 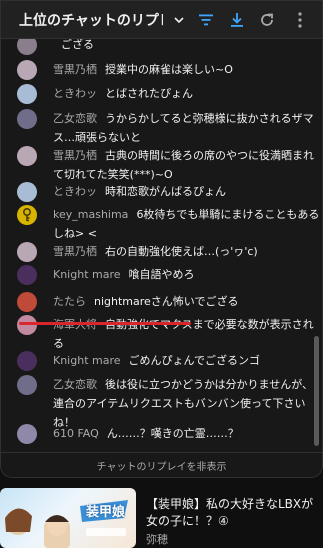 I want to click on message-text: ごめんぴょんでござるンゴ, so click(x=194, y=360).